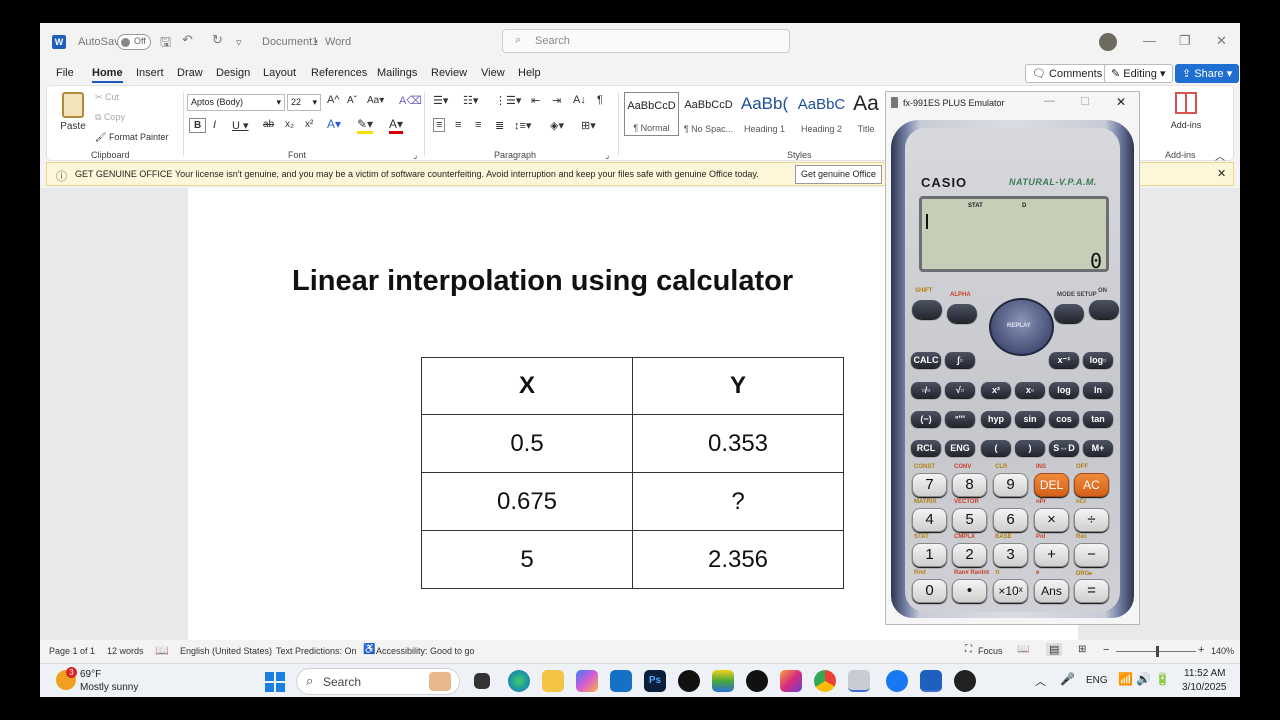 The height and width of the screenshot is (720, 1280). Describe the element at coordinates (1098, 419) in the screenshot. I see `calc-key: tan` at that location.